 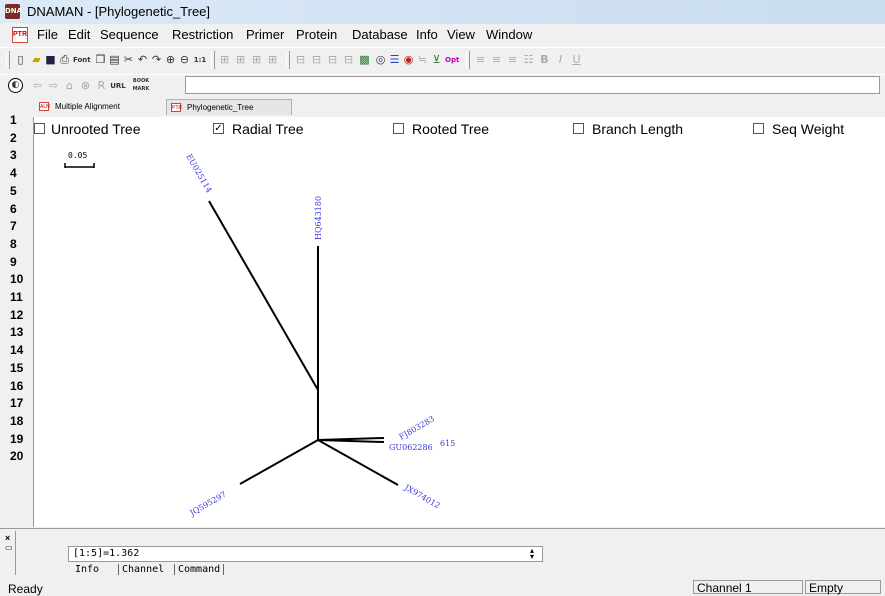 What do you see at coordinates (532, 554) in the screenshot?
I see `spin-arrows-icon: ▴ ▾` at bounding box center [532, 554].